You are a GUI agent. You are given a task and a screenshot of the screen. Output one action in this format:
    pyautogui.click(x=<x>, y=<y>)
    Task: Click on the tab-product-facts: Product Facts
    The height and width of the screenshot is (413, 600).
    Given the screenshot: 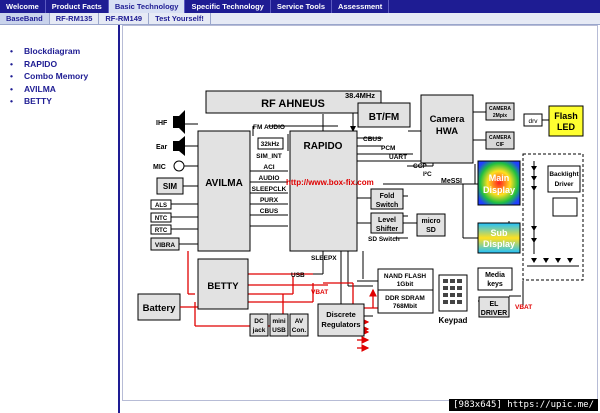 What is the action you would take?
    pyautogui.click(x=77, y=6)
    